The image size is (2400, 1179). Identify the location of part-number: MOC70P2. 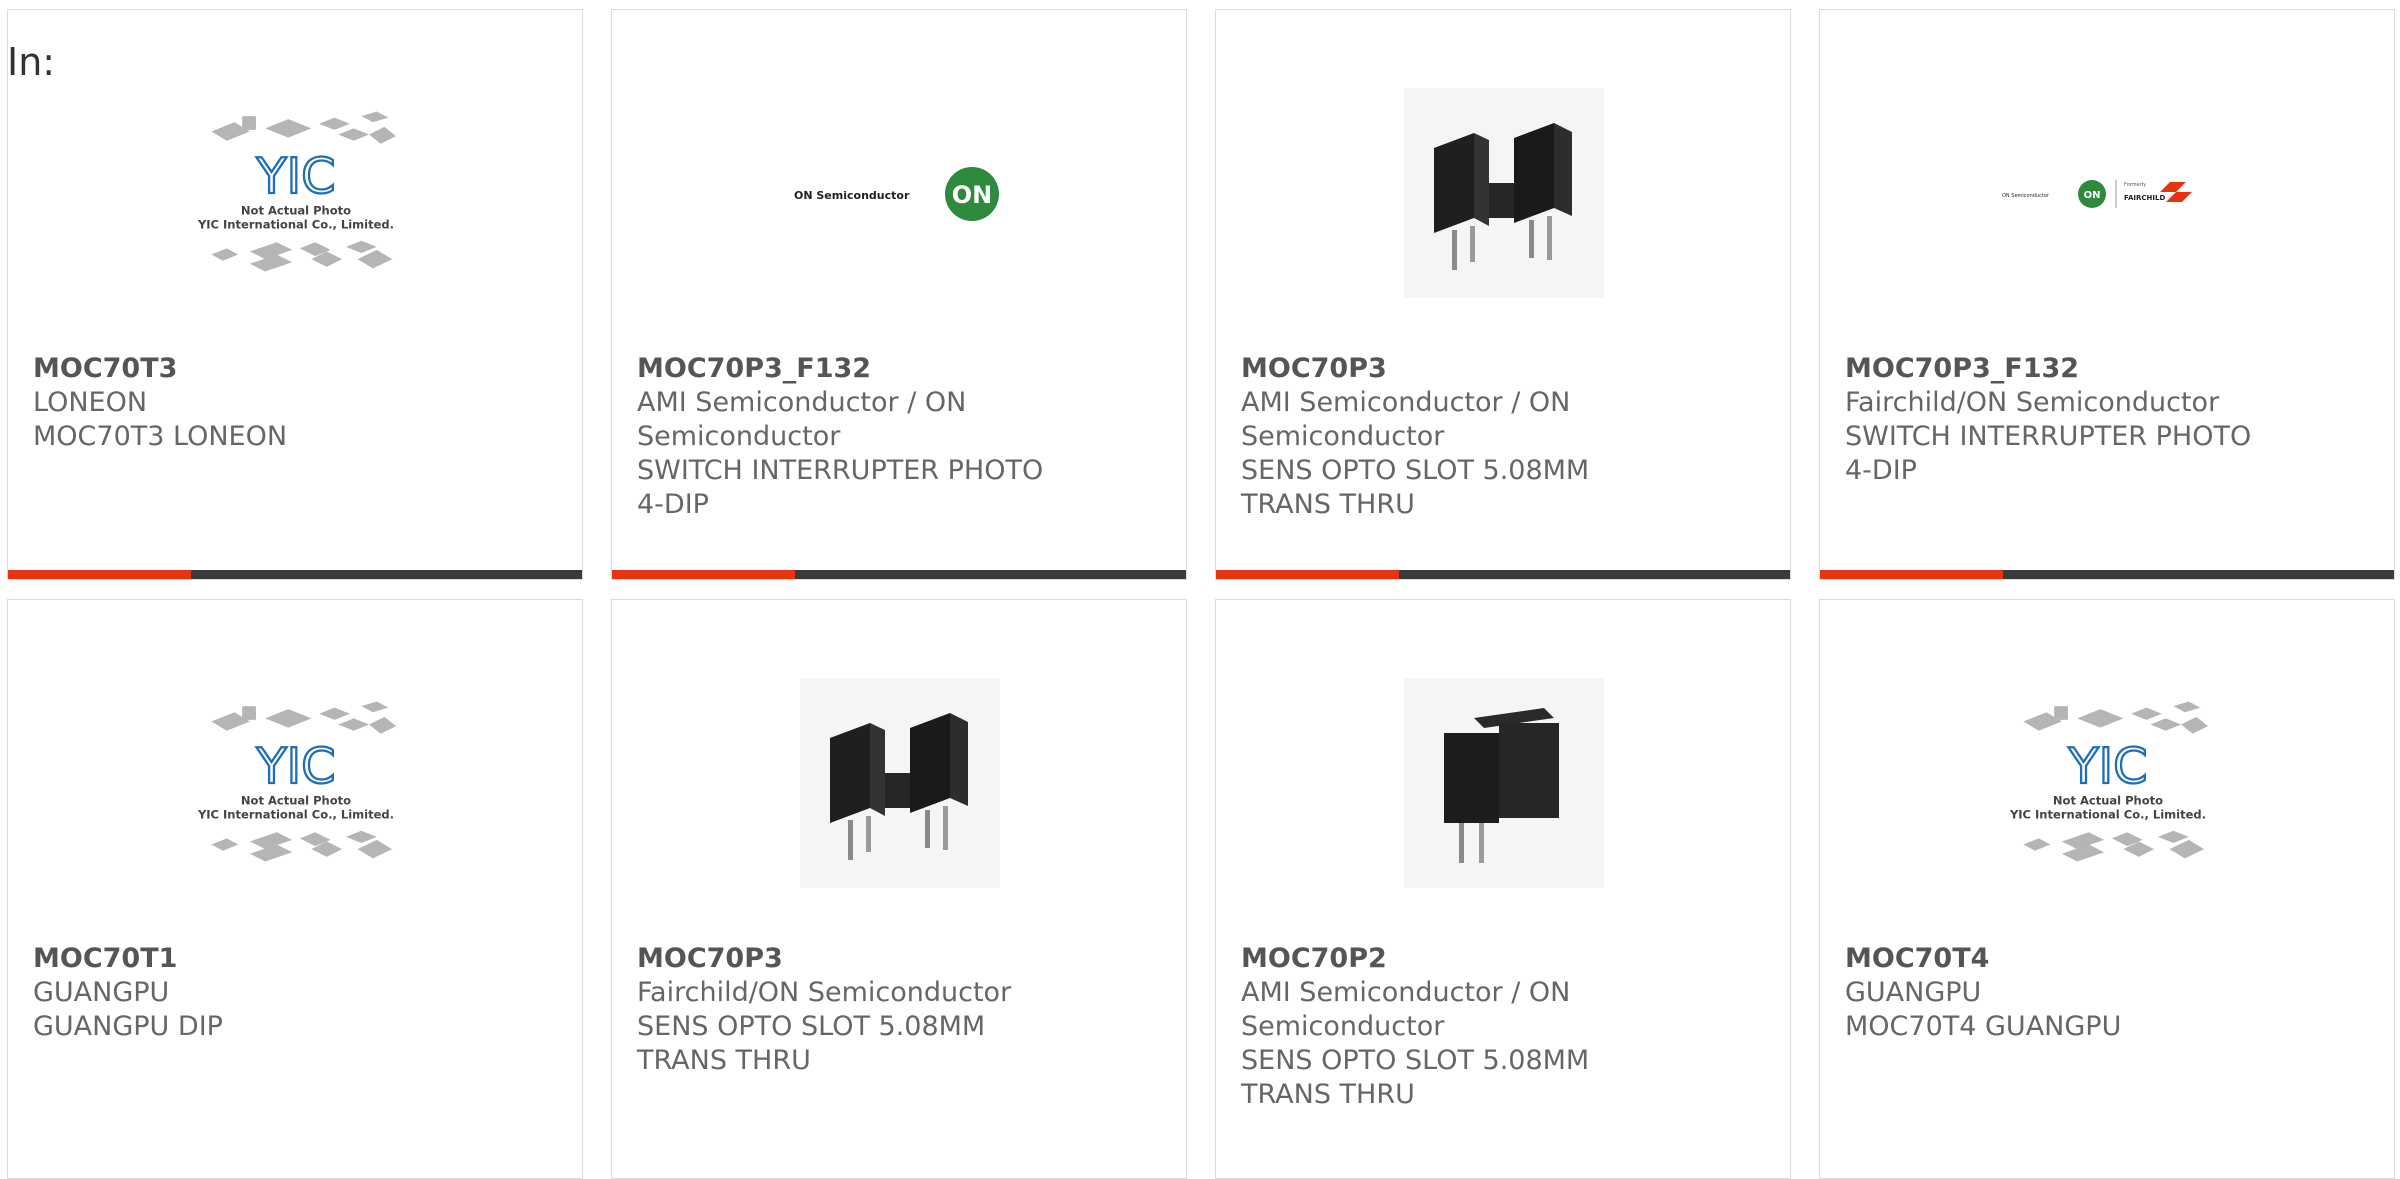
(1461, 959).